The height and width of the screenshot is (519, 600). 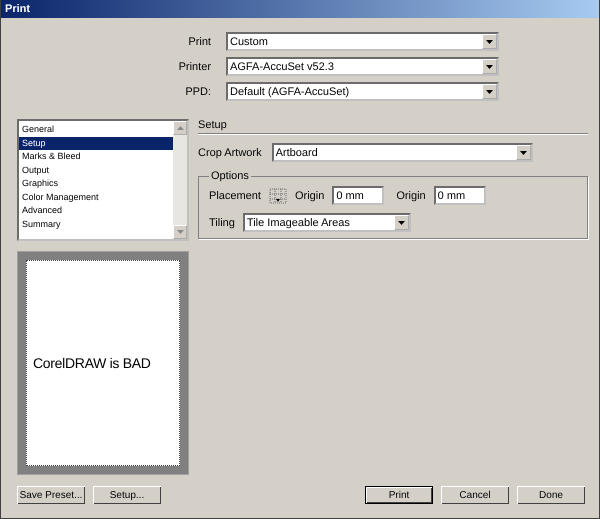 I want to click on dialog-button: Done, so click(x=551, y=495).